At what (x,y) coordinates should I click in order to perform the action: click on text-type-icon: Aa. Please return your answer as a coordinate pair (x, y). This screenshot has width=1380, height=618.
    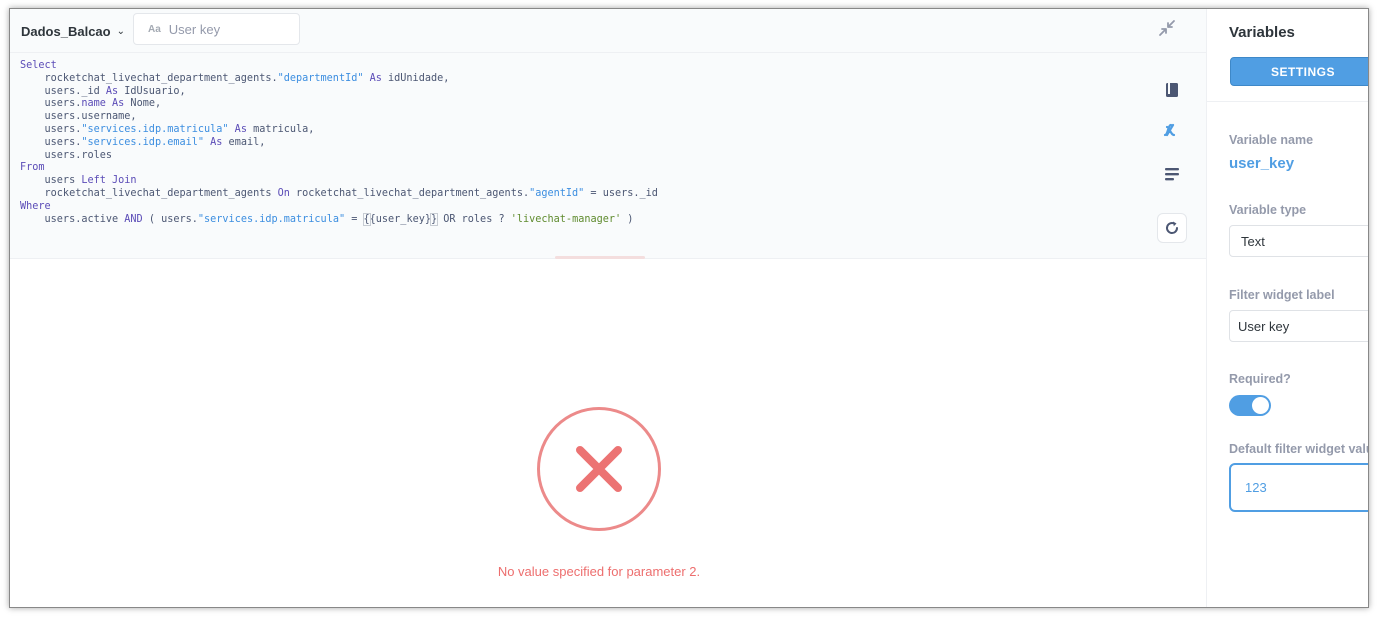
    Looking at the image, I should click on (154, 29).